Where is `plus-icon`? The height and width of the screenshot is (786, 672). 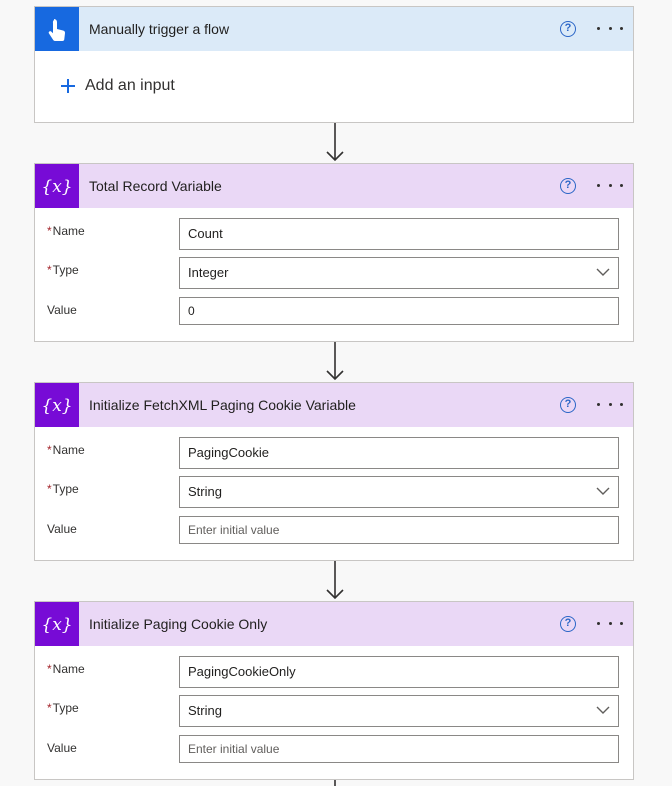
plus-icon is located at coordinates (68, 86).